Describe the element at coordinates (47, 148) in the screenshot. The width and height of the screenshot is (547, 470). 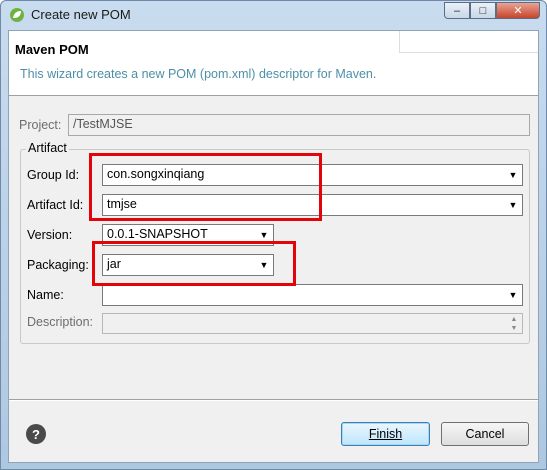
I see `artifact-group-label: Artifact` at that location.